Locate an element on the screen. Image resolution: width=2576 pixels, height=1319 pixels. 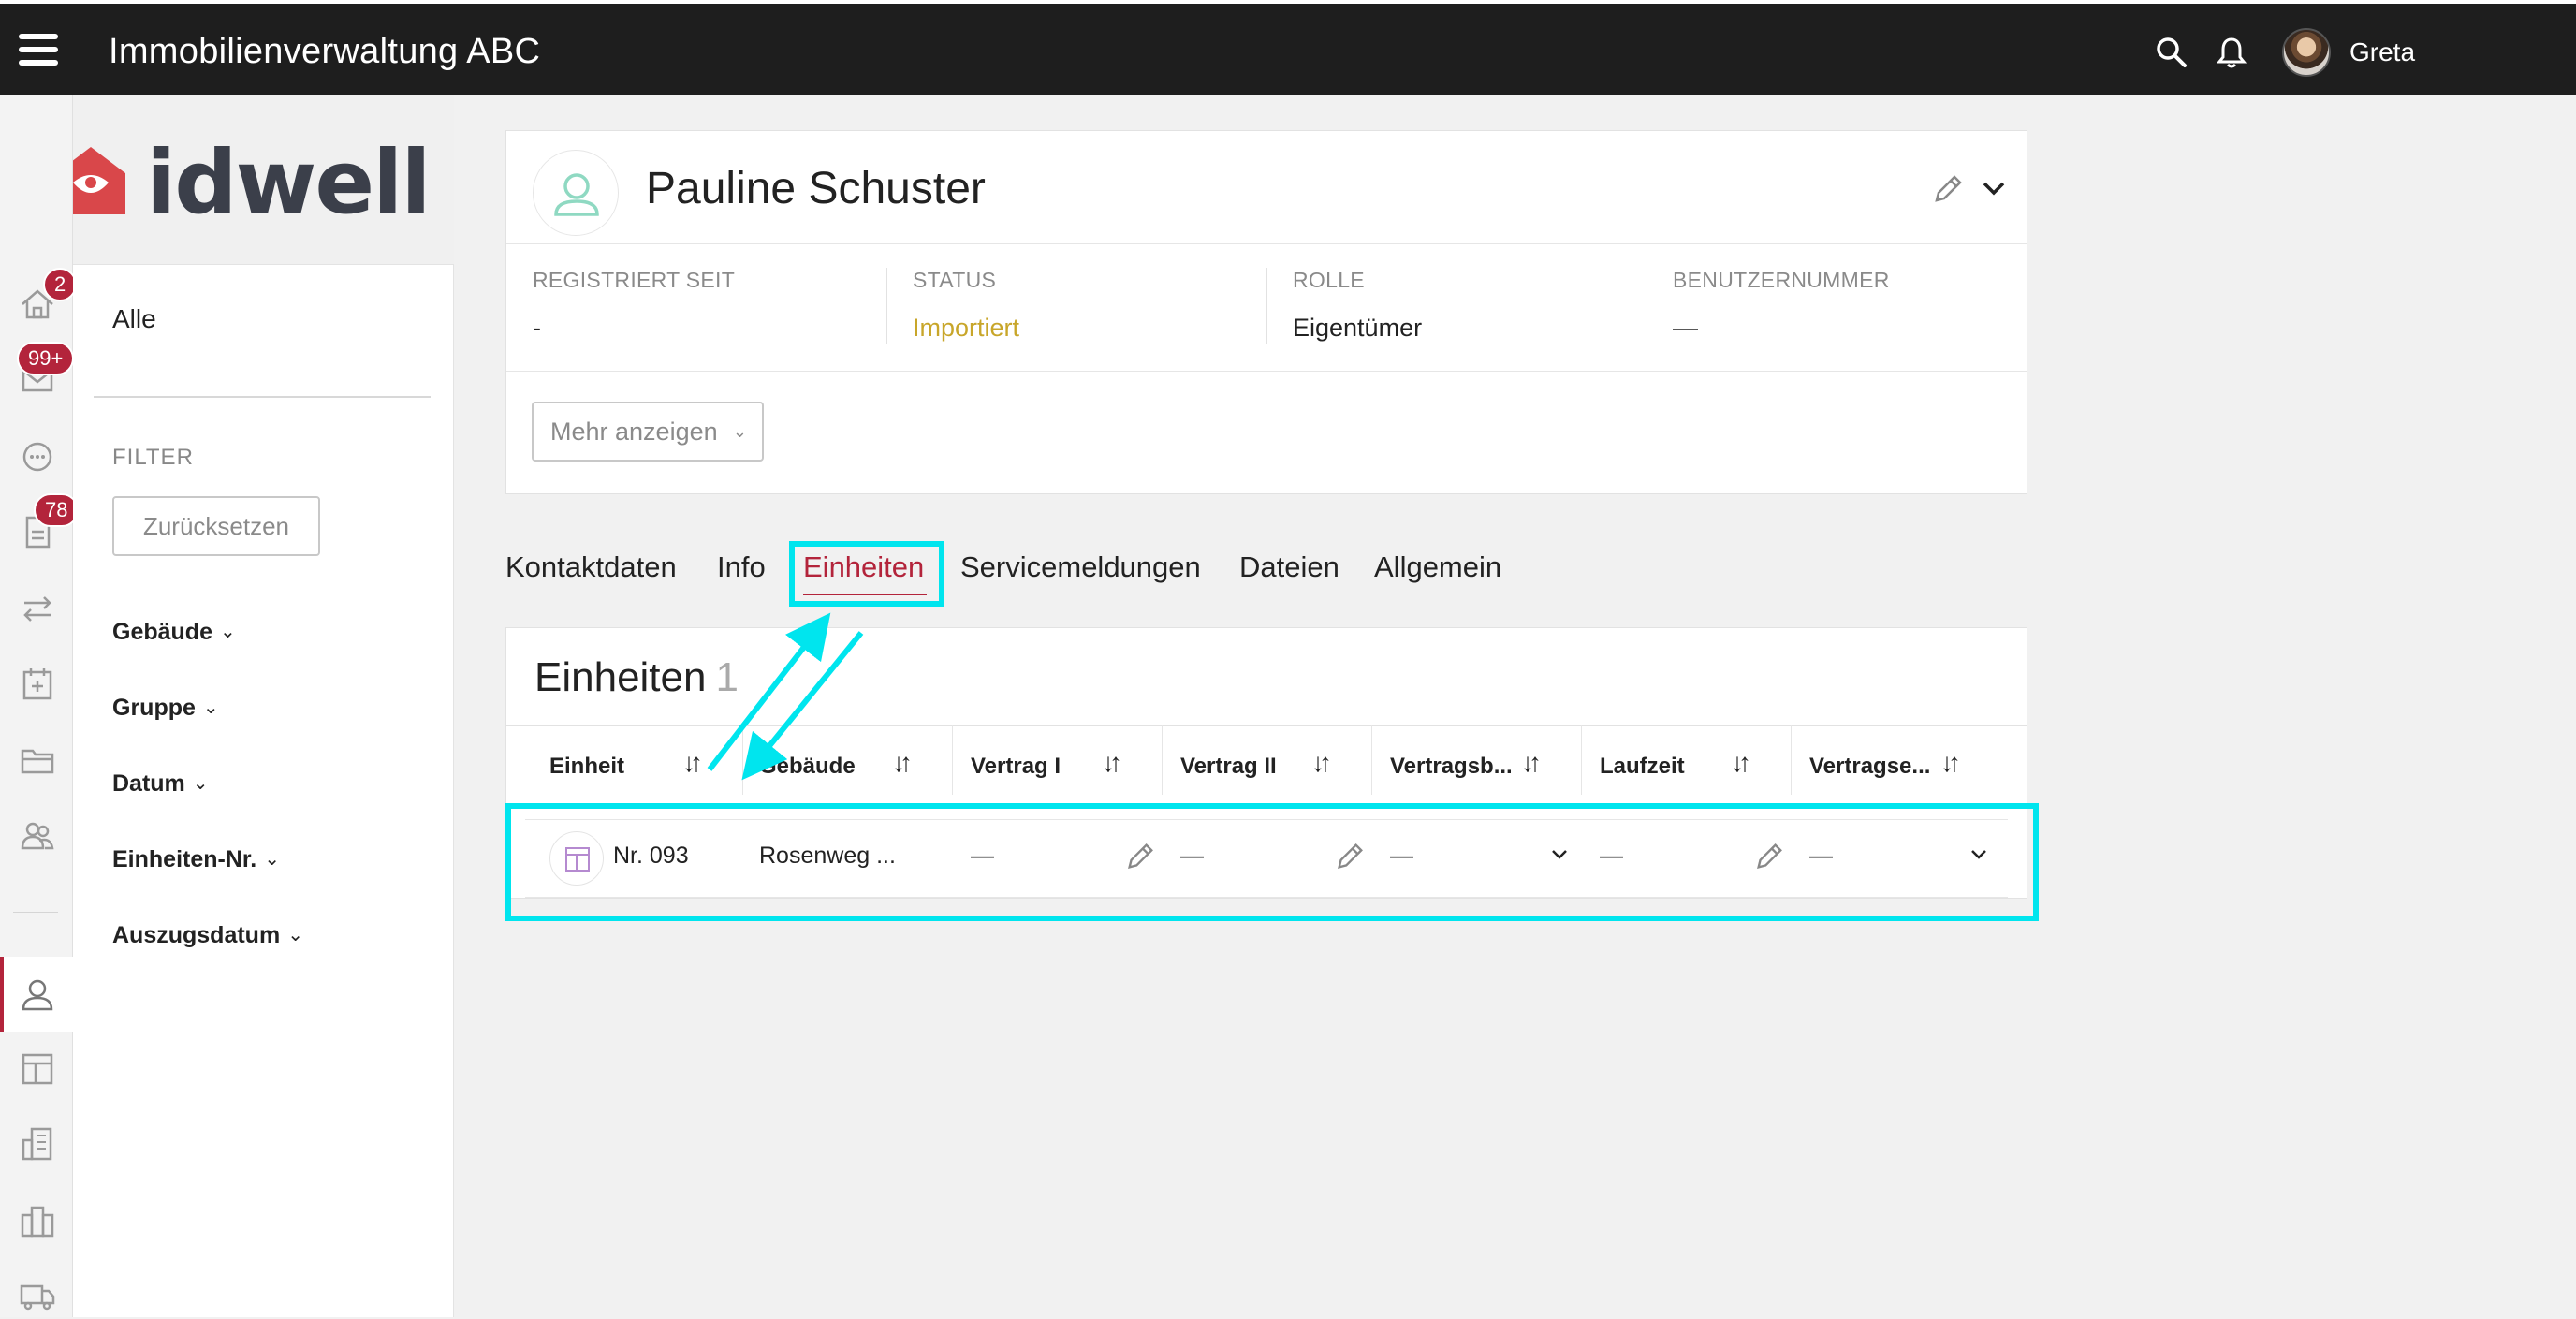
units-title: Einheiten 1 is located at coordinates (636, 677).